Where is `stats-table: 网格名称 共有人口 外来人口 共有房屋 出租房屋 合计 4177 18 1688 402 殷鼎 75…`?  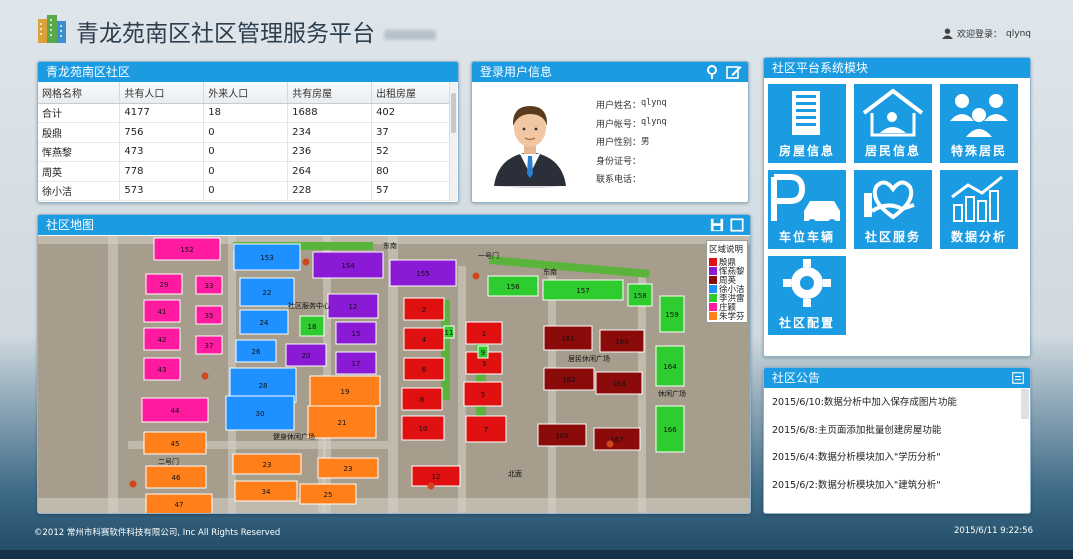
stats-table: 网格名称 共有人口 外来人口 共有房屋 出租房屋 合计 4177 18 1688 402 殷鼎 75… is located at coordinates (244, 141).